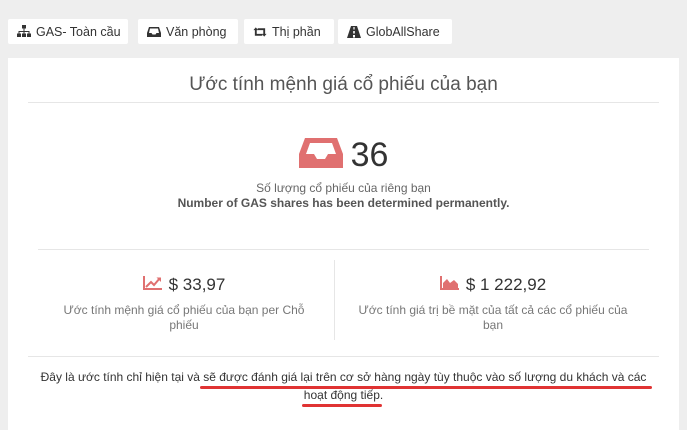 This screenshot has width=687, height=430. What do you see at coordinates (155, 285) in the screenshot?
I see `line-chart-icon` at bounding box center [155, 285].